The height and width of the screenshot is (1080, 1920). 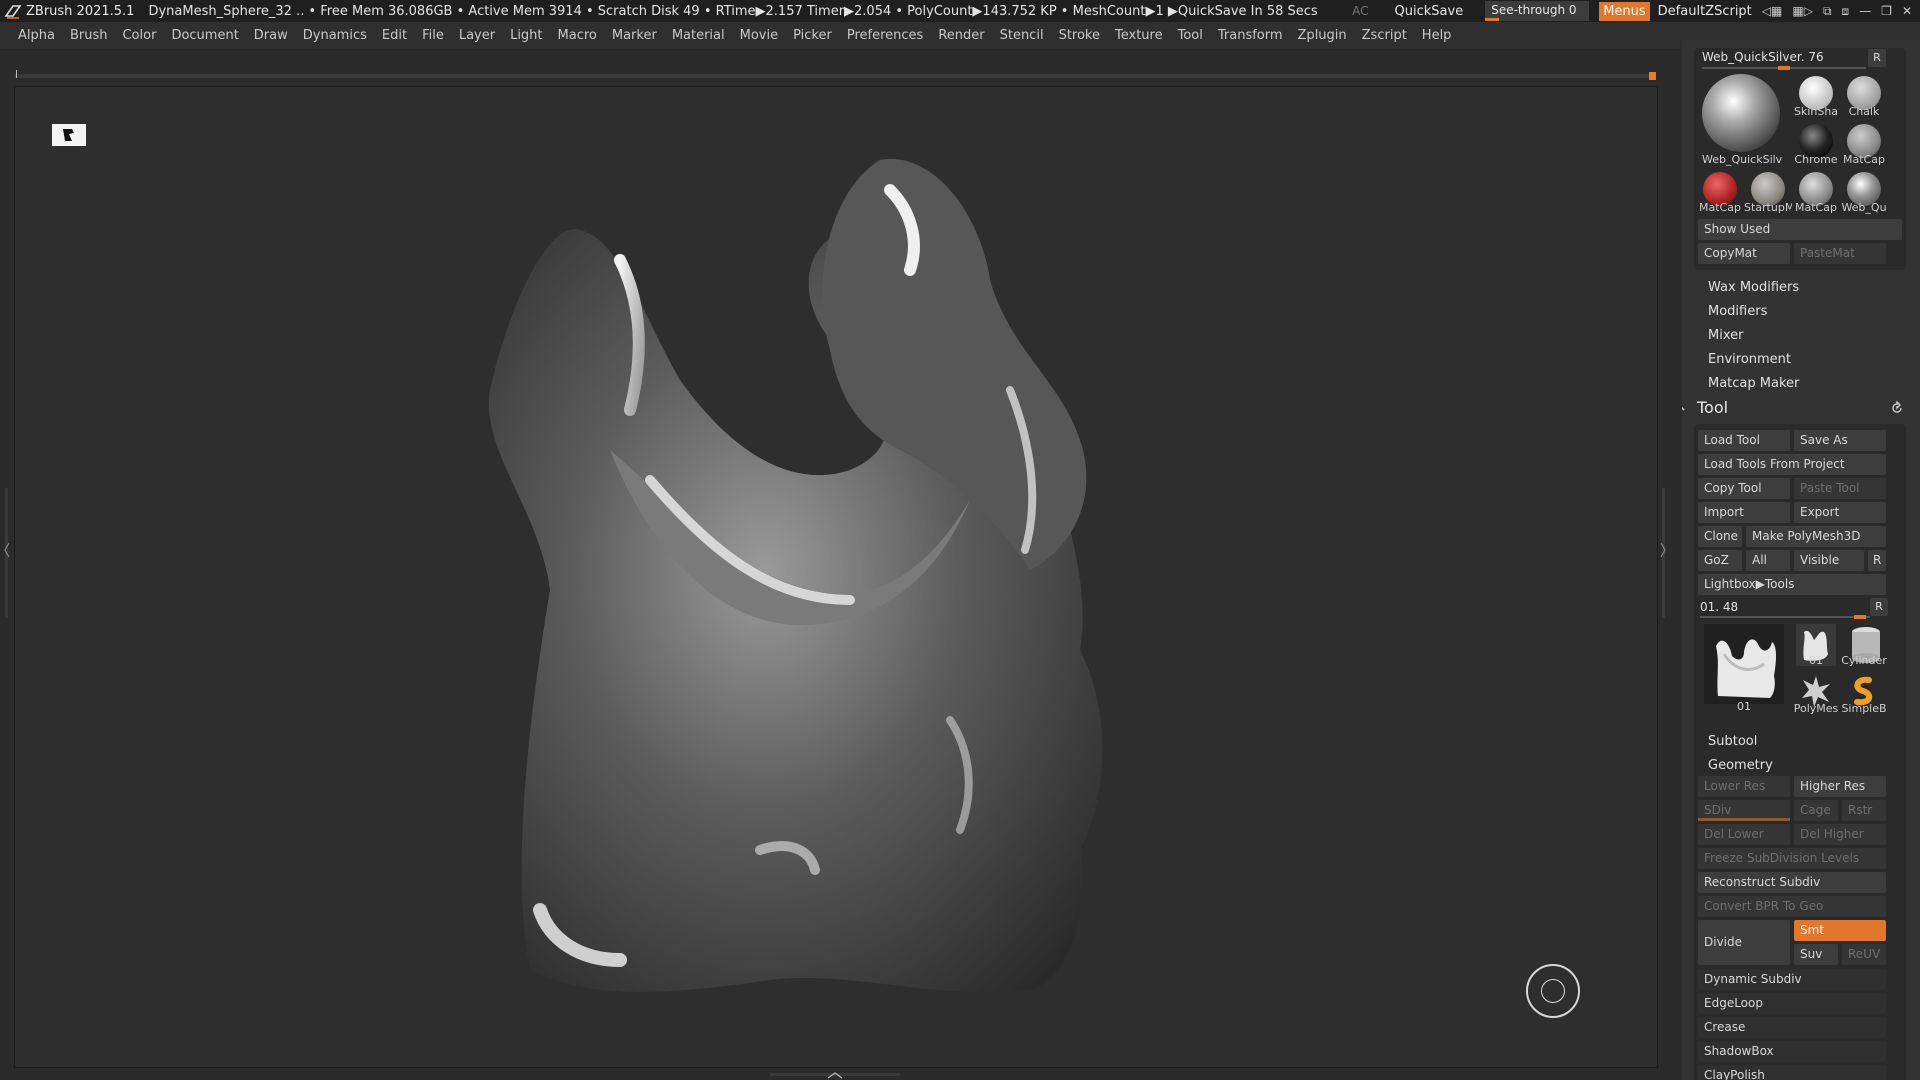 What do you see at coordinates (7, 553) in the screenshot?
I see `left-tray-handle` at bounding box center [7, 553].